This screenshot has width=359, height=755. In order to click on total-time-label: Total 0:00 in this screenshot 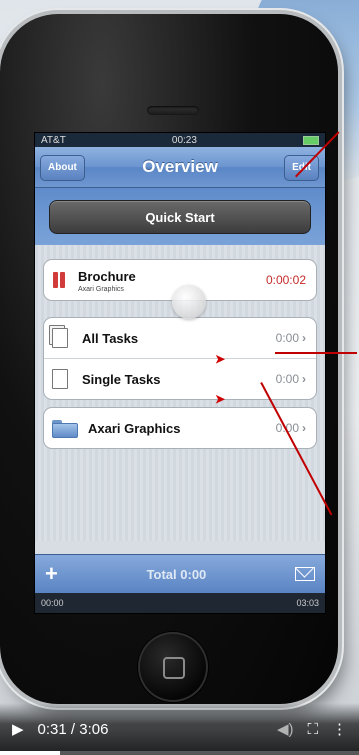, I will do `click(176, 574)`.